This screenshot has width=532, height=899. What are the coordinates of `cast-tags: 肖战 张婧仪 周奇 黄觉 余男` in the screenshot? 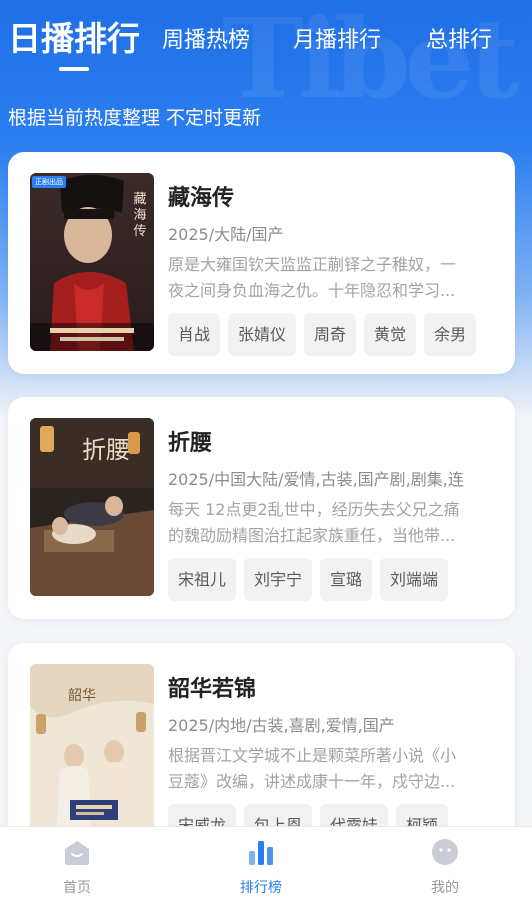 It's located at (322, 334).